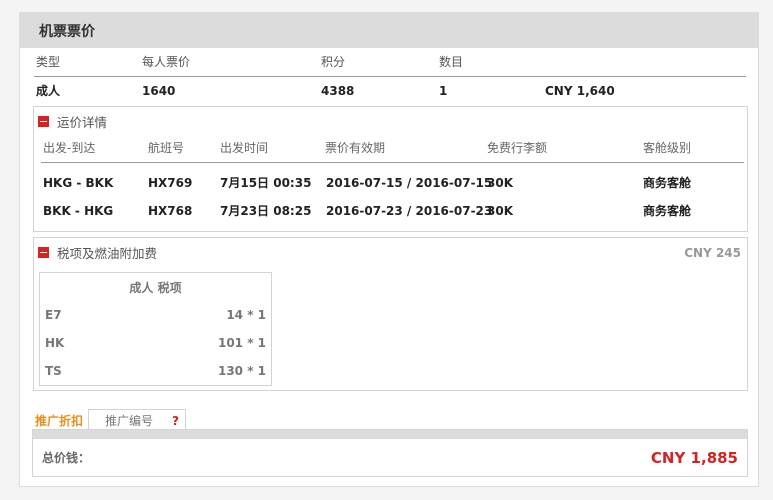 The image size is (773, 500). What do you see at coordinates (390, 91) in the screenshot?
I see `fare-table-row: 成人 1640 4388 1 CNY 1,640` at bounding box center [390, 91].